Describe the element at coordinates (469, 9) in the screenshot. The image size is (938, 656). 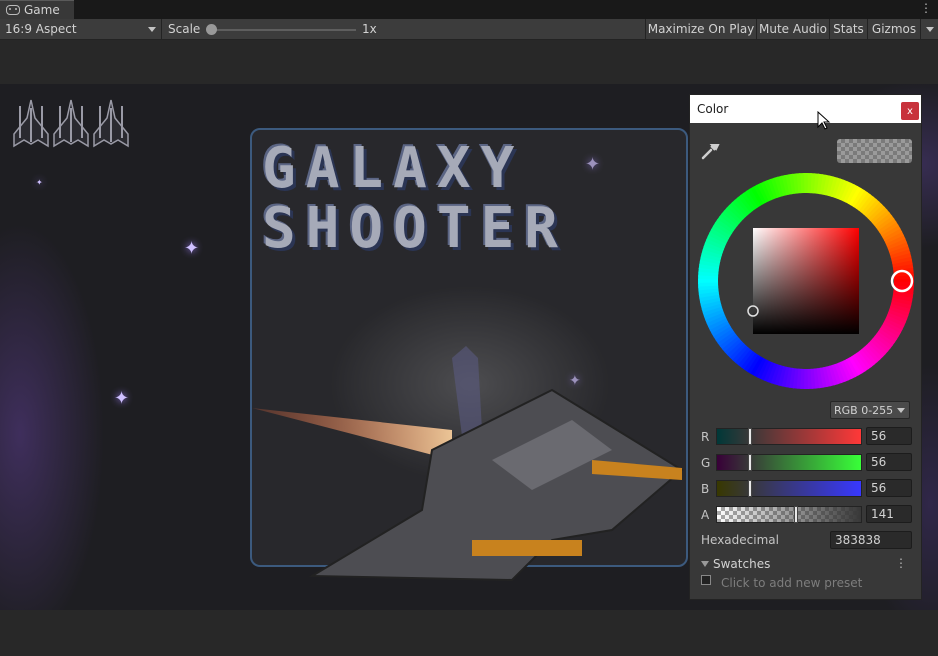
I see `tab-bar: Game ⋮` at that location.